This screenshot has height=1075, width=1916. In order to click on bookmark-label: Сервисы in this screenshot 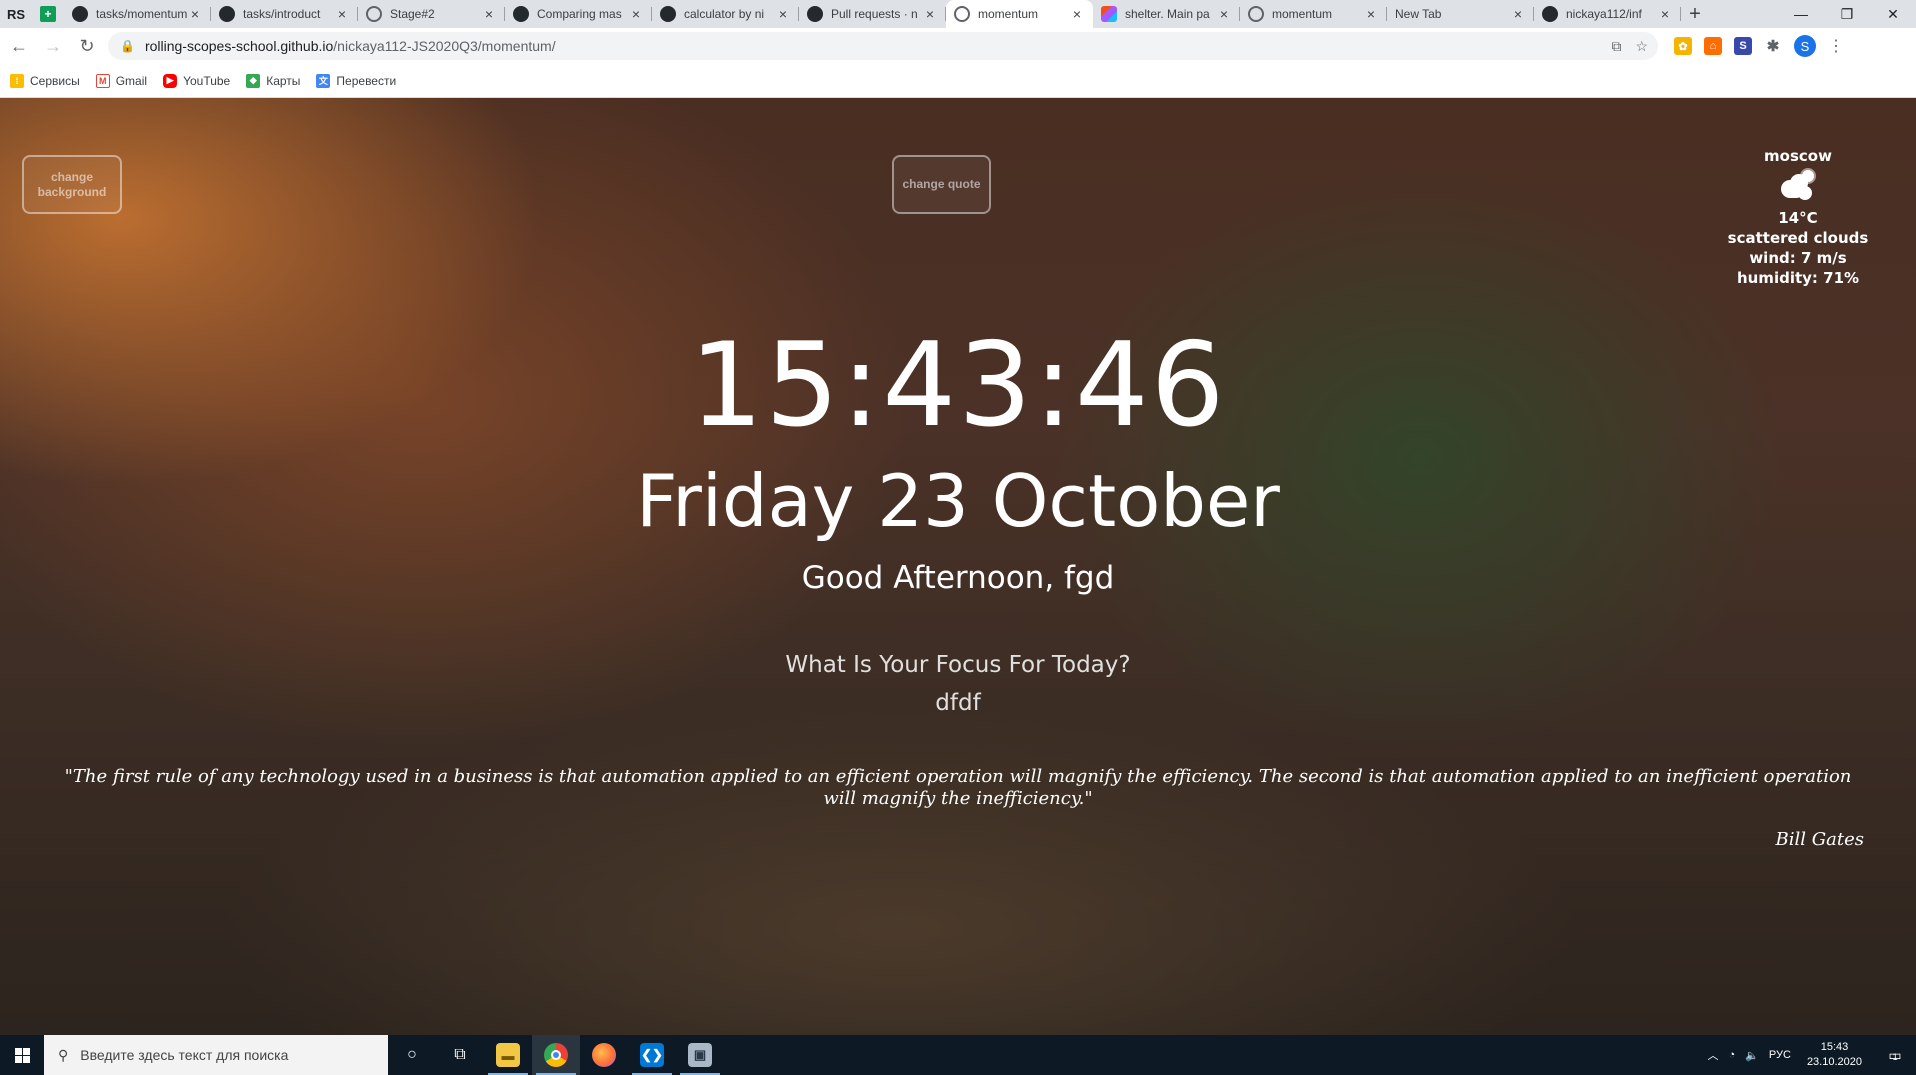, I will do `click(55, 80)`.